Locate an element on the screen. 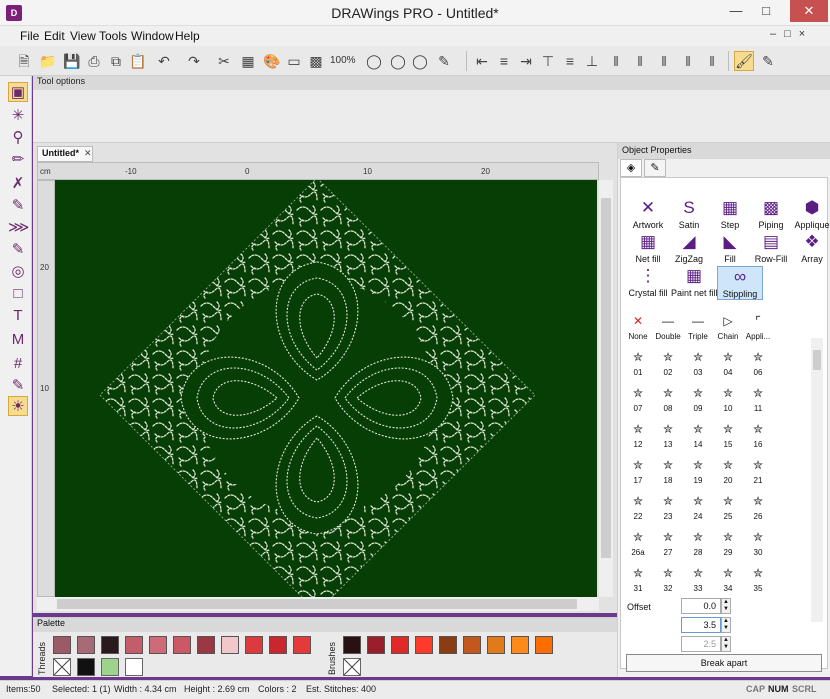 This screenshot has height=699, width=830. stitch-type-applique: ⬢ Applique is located at coordinates (809, 214).